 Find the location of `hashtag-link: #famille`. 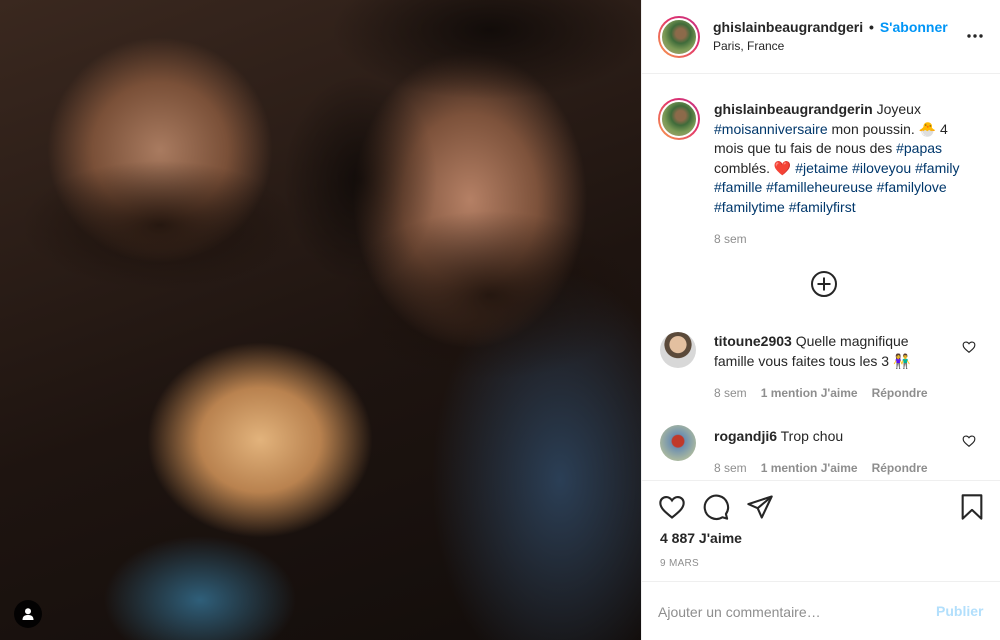

hashtag-link: #famille is located at coordinates (738, 187).